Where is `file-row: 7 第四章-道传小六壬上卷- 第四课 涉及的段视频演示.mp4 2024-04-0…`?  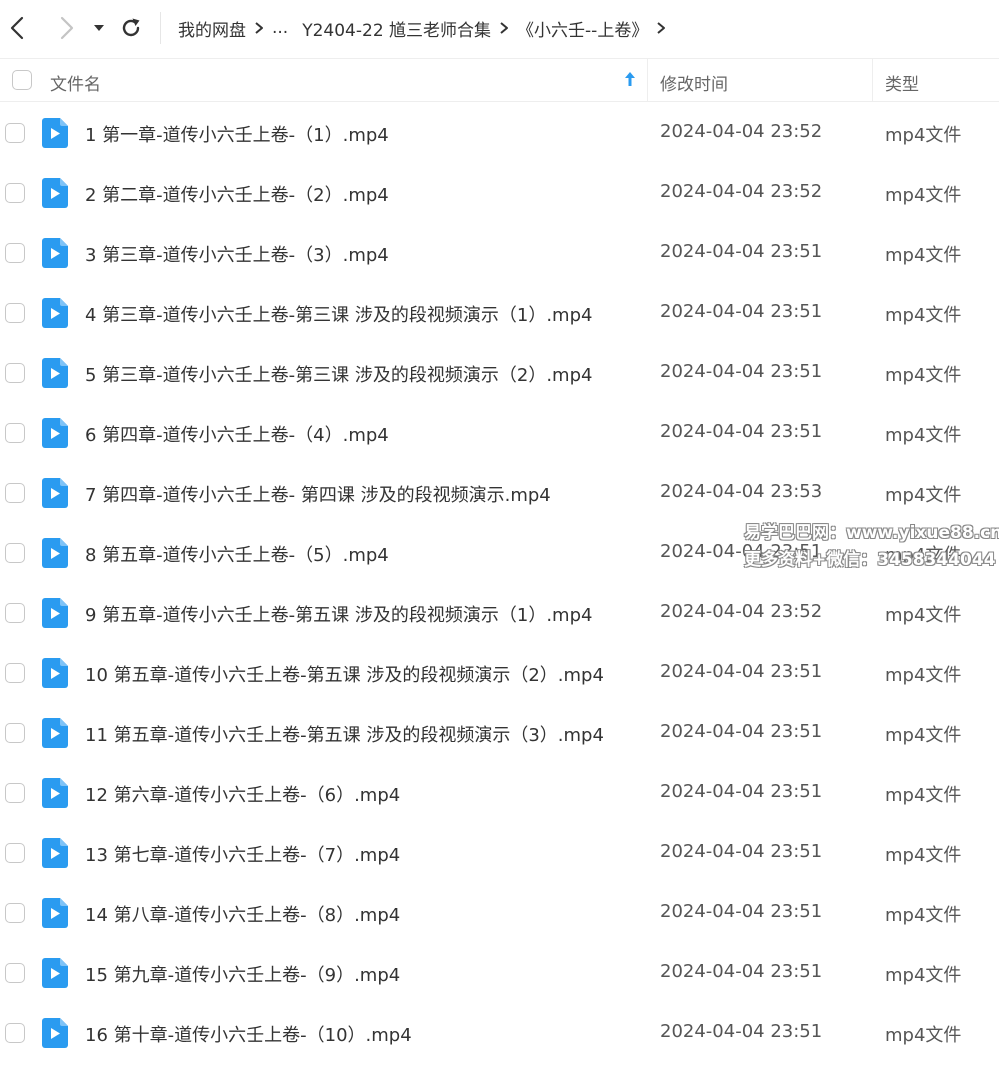
file-row: 7 第四章-道传小六壬上卷- 第四课 涉及的段视频演示.mp4 2024-04-0… is located at coordinates (499, 493).